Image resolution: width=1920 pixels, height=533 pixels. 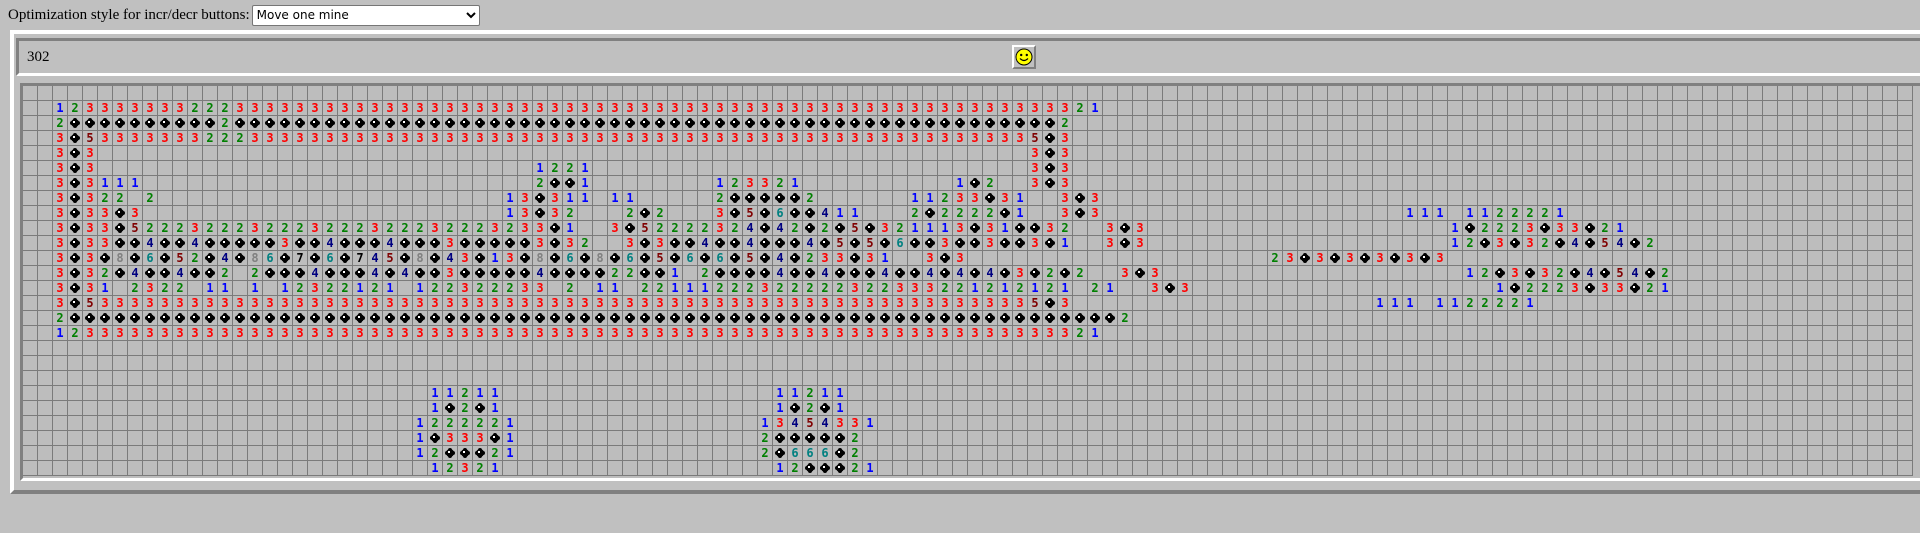 What do you see at coordinates (330, 258) in the screenshot?
I see `number-cell: 6` at bounding box center [330, 258].